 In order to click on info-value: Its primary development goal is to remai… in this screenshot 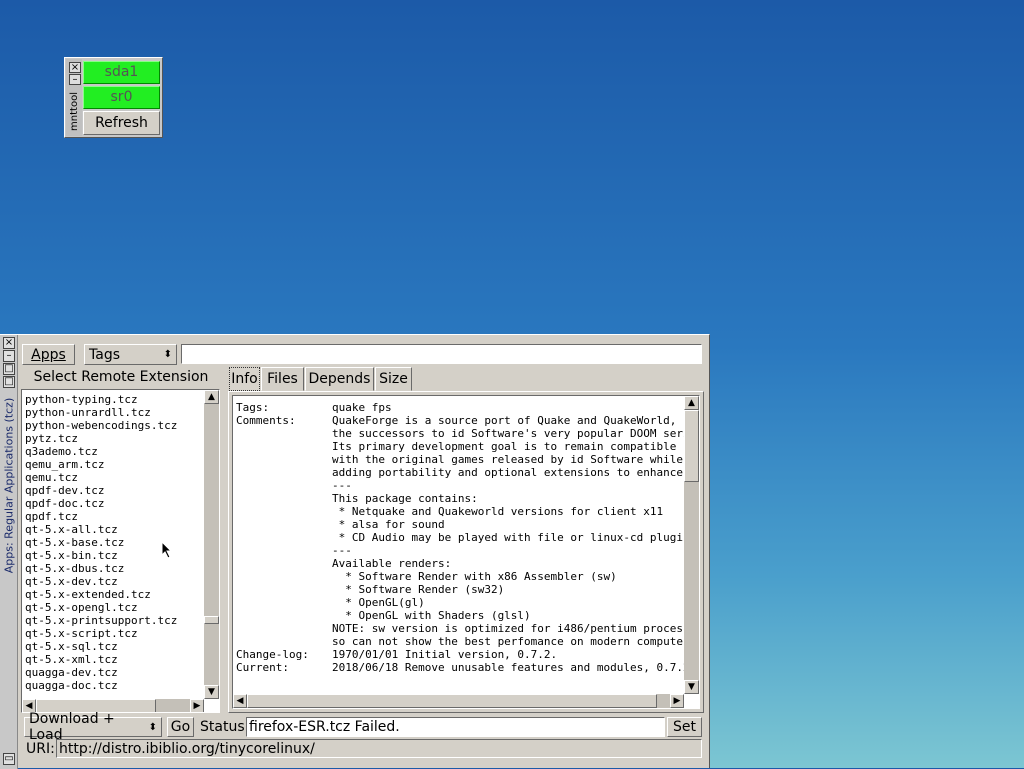, I will do `click(504, 446)`.